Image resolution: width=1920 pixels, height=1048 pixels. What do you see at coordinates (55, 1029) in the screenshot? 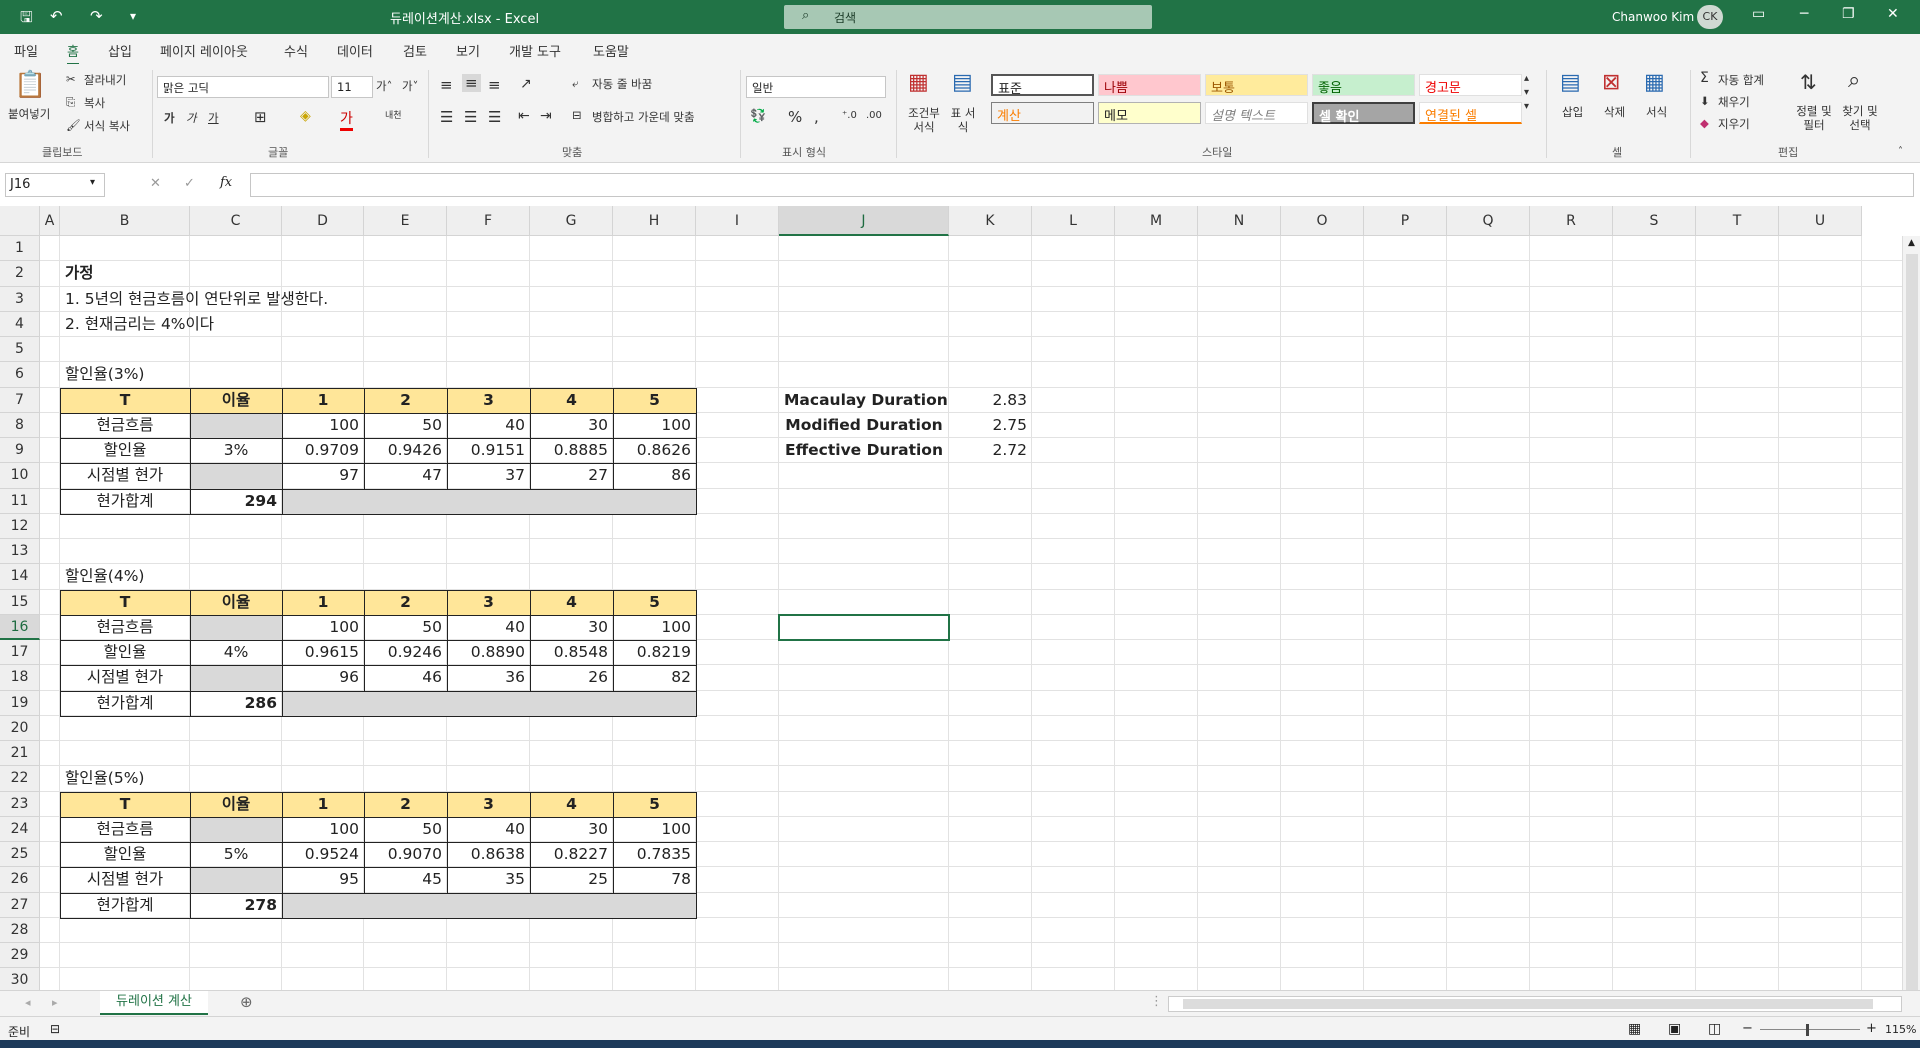
I see `accessibility-icon: ⊟` at bounding box center [55, 1029].